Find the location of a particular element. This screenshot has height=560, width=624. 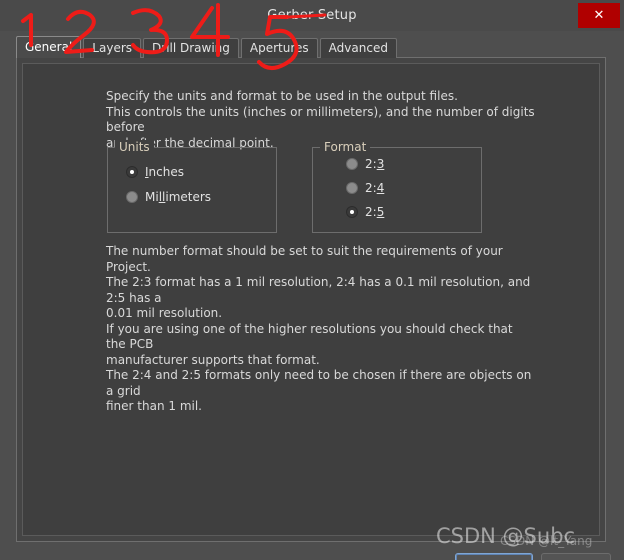

ok-button: OK is located at coordinates (494, 556).